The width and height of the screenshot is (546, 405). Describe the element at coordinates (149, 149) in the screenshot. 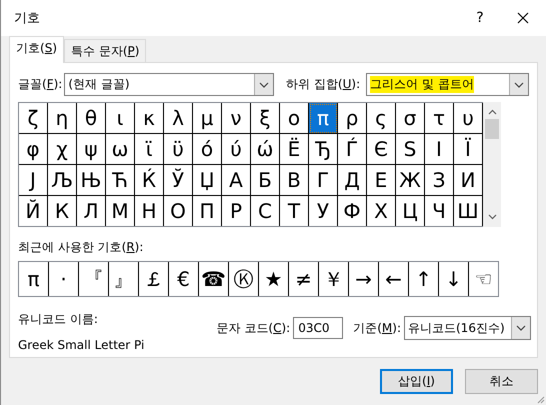

I see `symbol-cell: ϊ` at that location.